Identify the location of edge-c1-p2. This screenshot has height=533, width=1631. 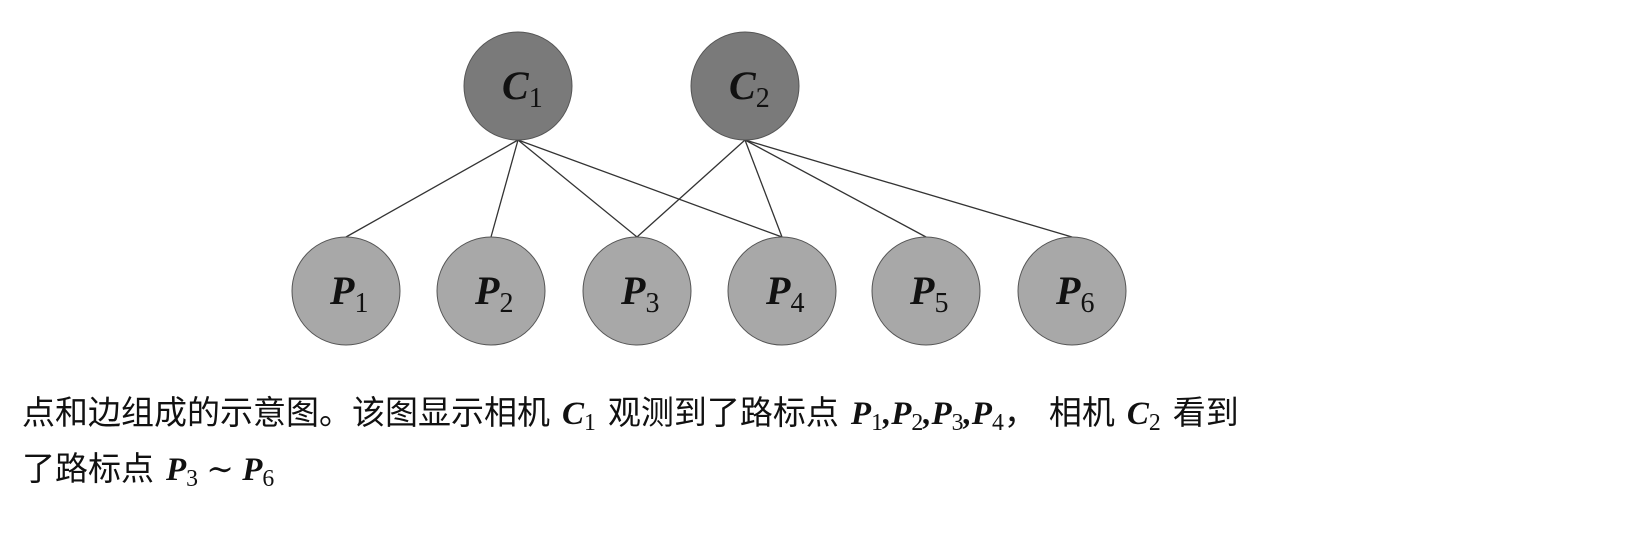
(504, 188).